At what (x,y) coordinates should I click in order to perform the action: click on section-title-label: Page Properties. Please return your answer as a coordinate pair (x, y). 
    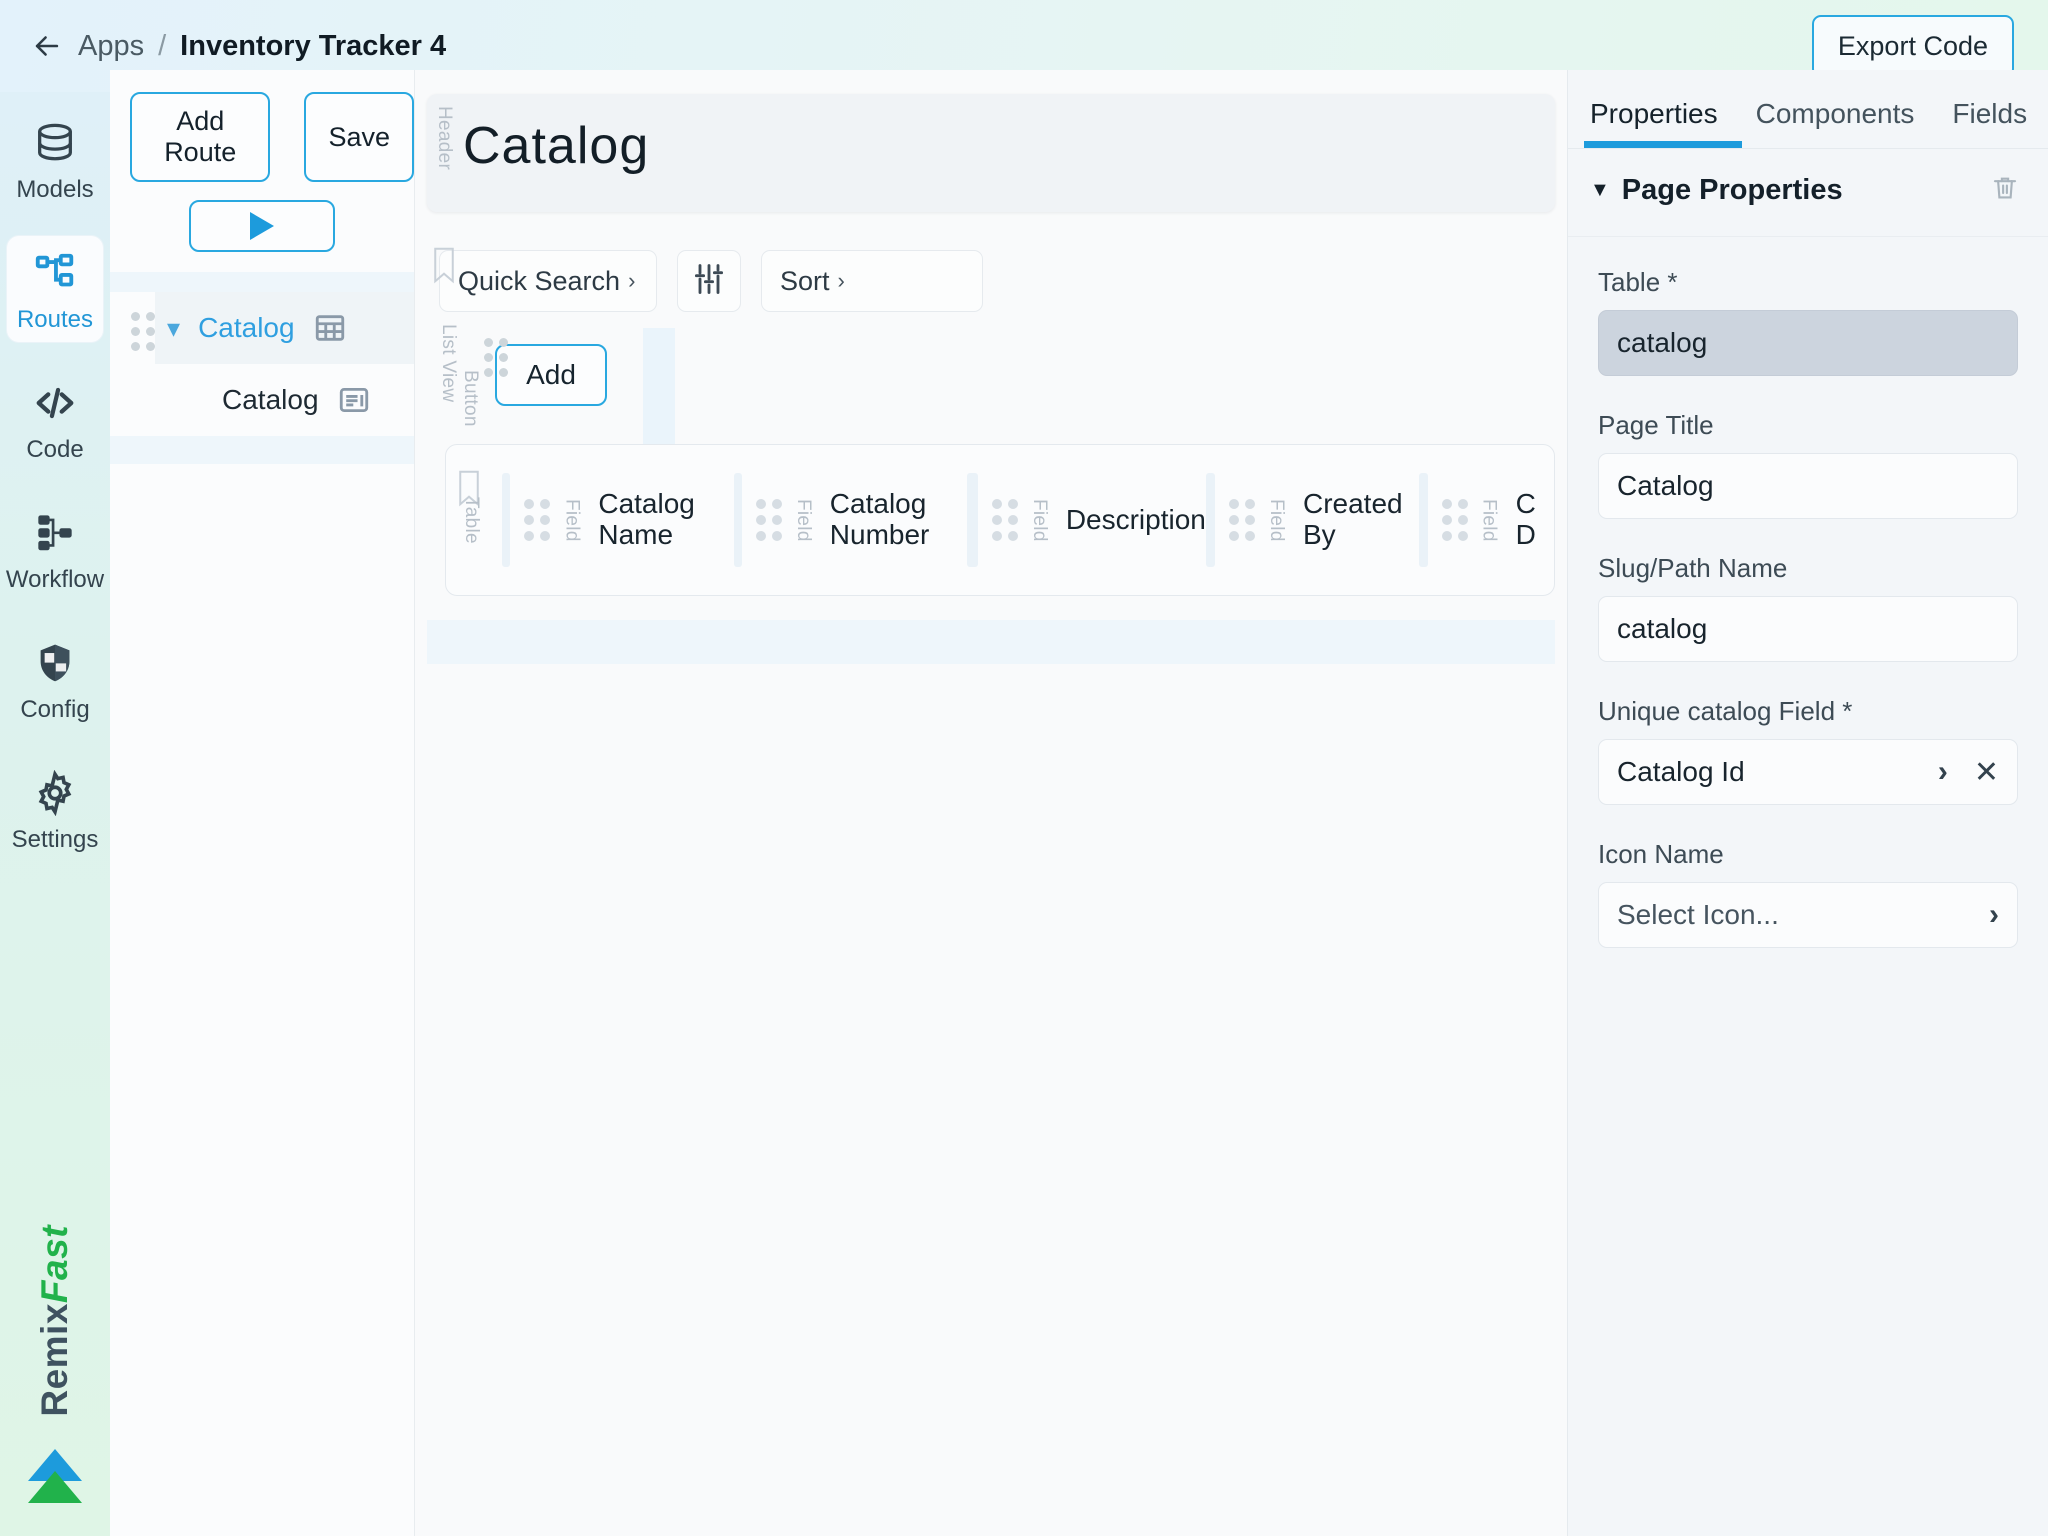
    Looking at the image, I should click on (1732, 190).